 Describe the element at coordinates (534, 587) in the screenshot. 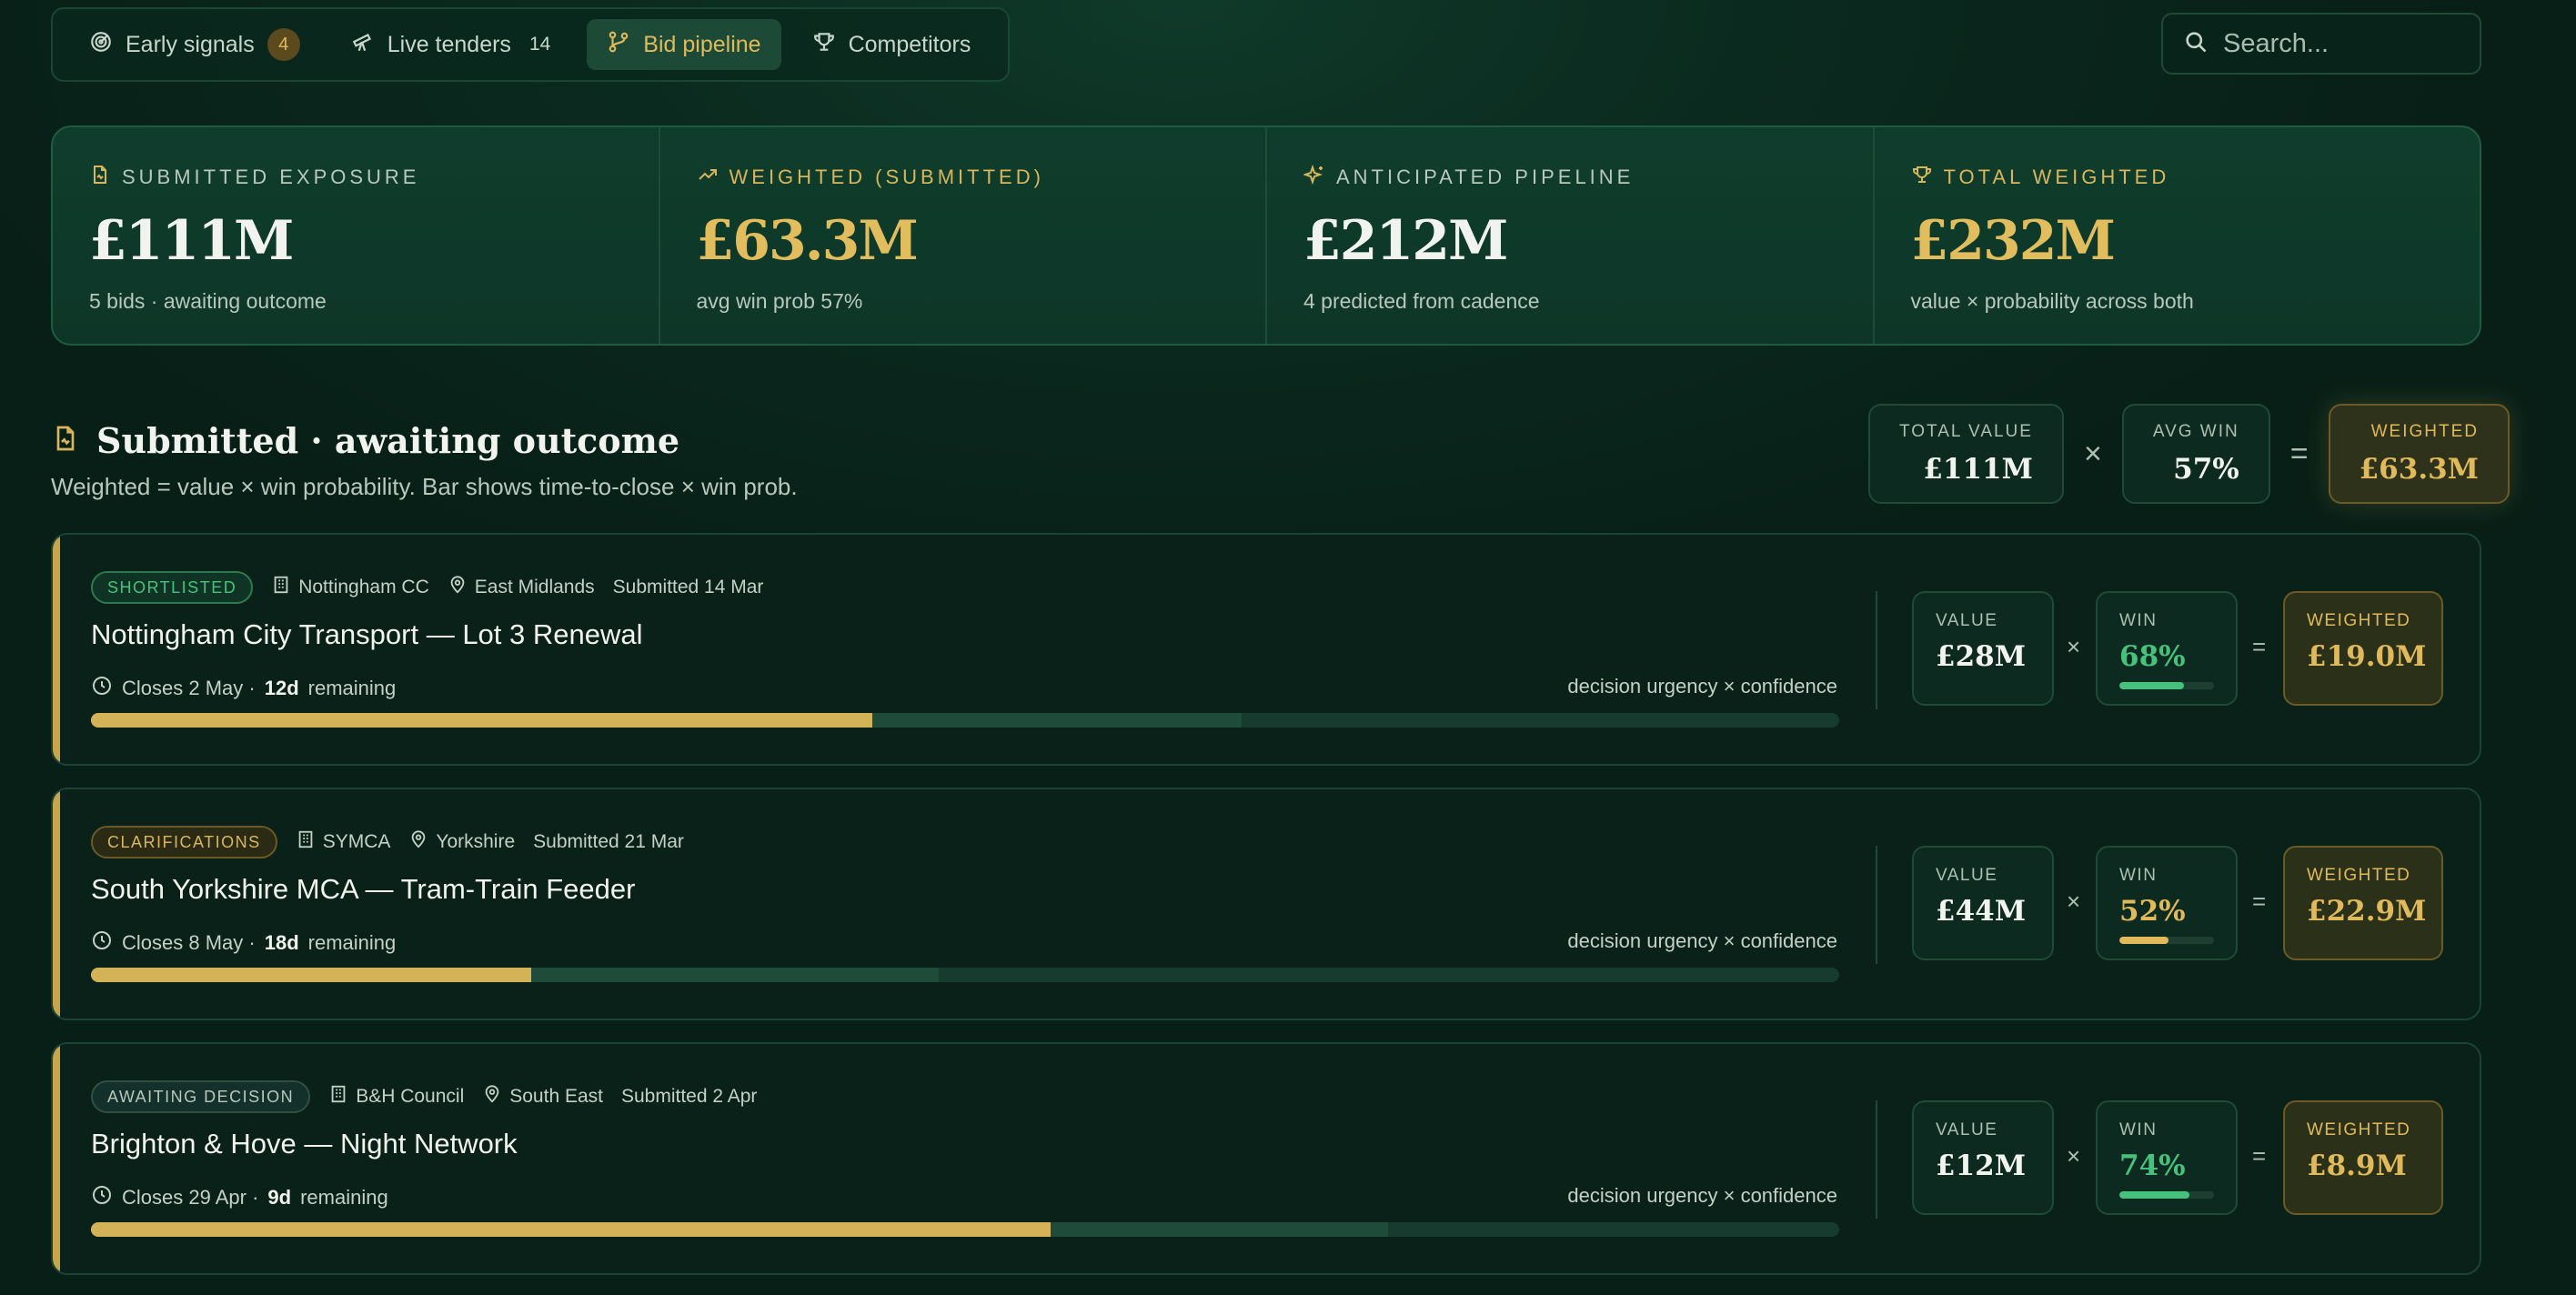

I see `region-name: East Midlands` at that location.